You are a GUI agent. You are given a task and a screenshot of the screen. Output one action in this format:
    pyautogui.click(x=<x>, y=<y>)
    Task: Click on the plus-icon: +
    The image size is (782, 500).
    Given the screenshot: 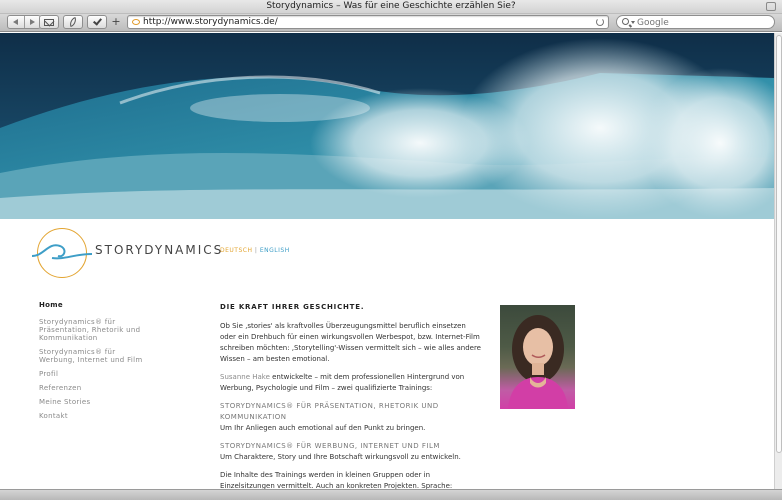 What is the action you would take?
    pyautogui.click(x=116, y=21)
    